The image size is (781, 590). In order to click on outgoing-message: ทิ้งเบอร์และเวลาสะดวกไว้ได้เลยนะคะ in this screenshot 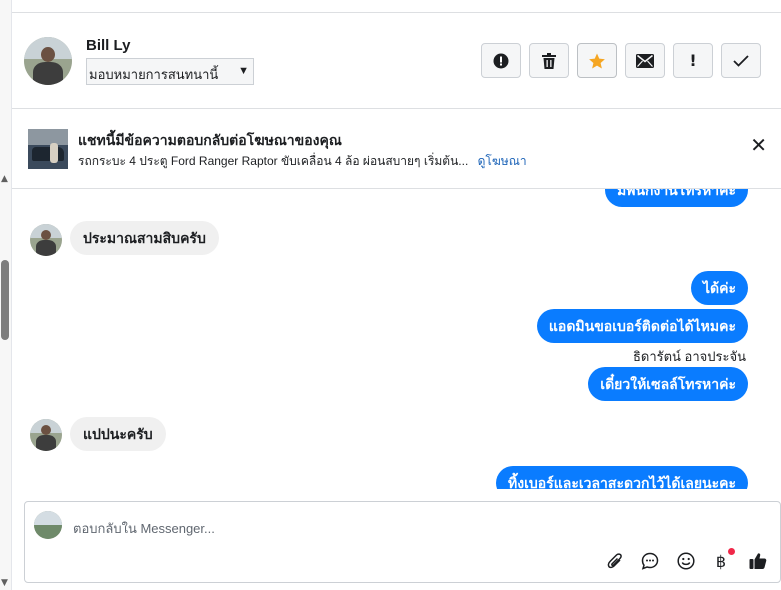, I will do `click(622, 477)`.